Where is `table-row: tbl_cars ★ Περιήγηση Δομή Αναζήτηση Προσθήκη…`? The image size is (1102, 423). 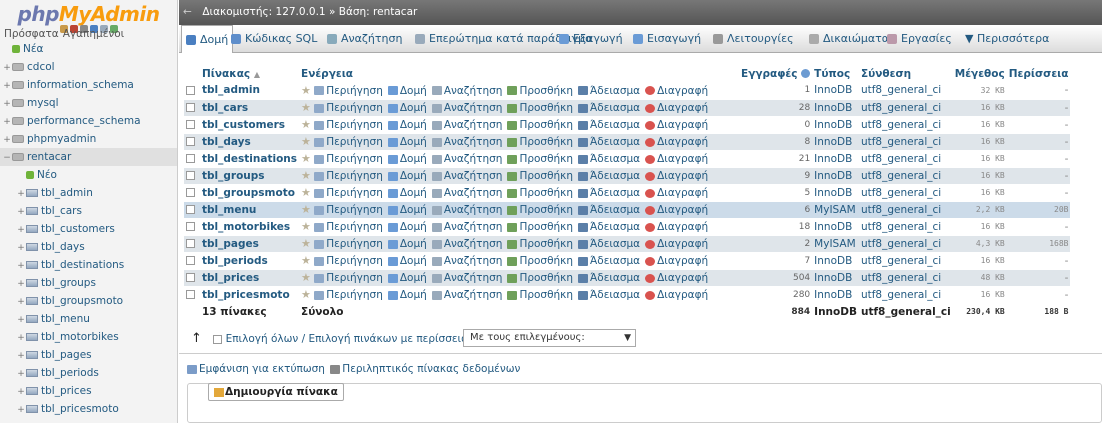
table-row: tbl_cars ★ Περιήγηση Δομή Αναζήτηση Προσθήκη… is located at coordinates (627, 108).